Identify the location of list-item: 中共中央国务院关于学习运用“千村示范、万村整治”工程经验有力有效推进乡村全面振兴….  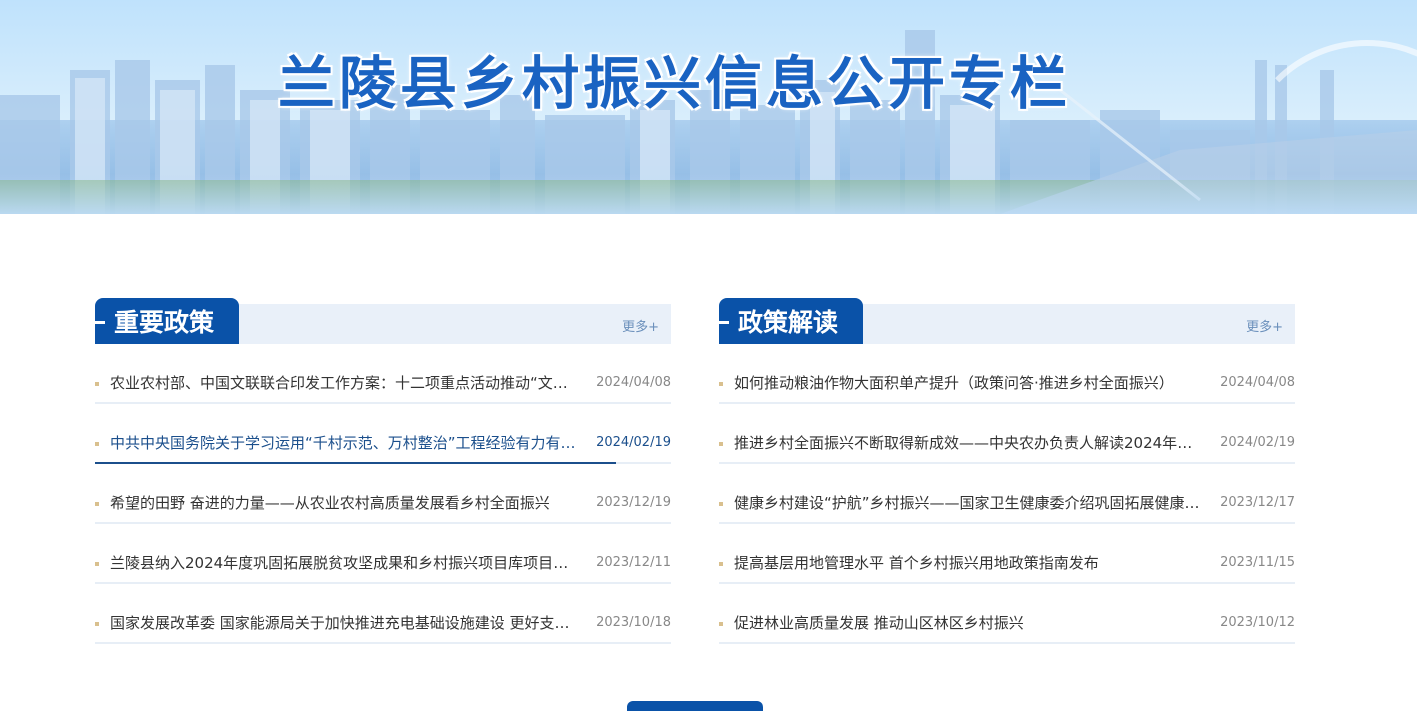
(383, 434).